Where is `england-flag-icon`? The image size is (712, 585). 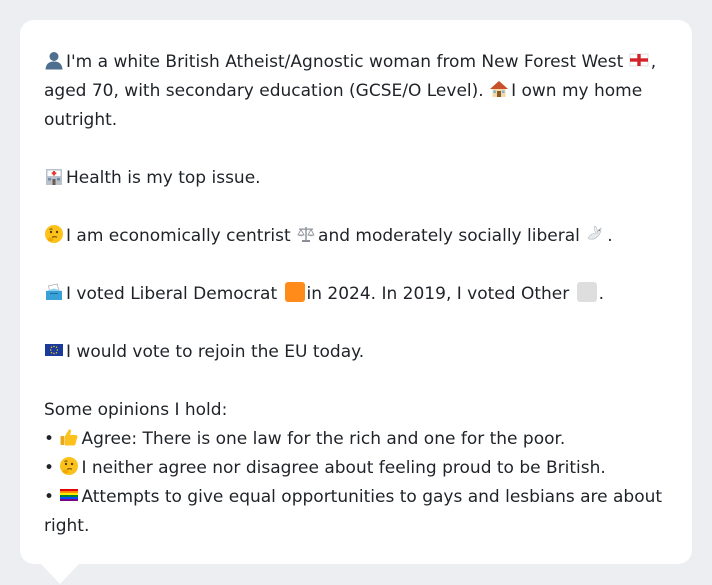 england-flag-icon is located at coordinates (639, 60).